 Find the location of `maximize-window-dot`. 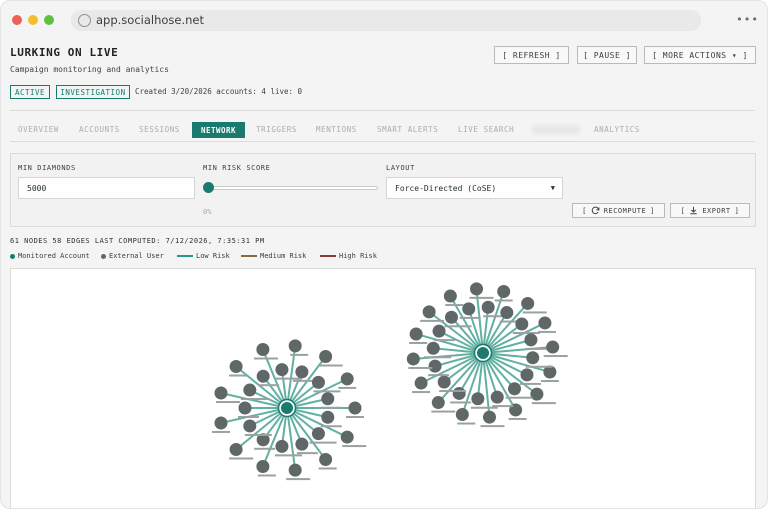

maximize-window-dot is located at coordinates (49, 20).